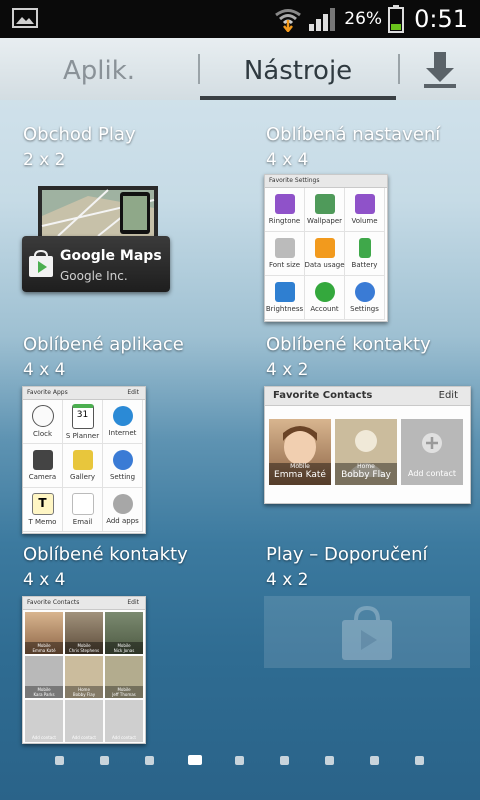 This screenshot has width=480, height=800. I want to click on grid-item-label: S Planner, so click(82, 435).